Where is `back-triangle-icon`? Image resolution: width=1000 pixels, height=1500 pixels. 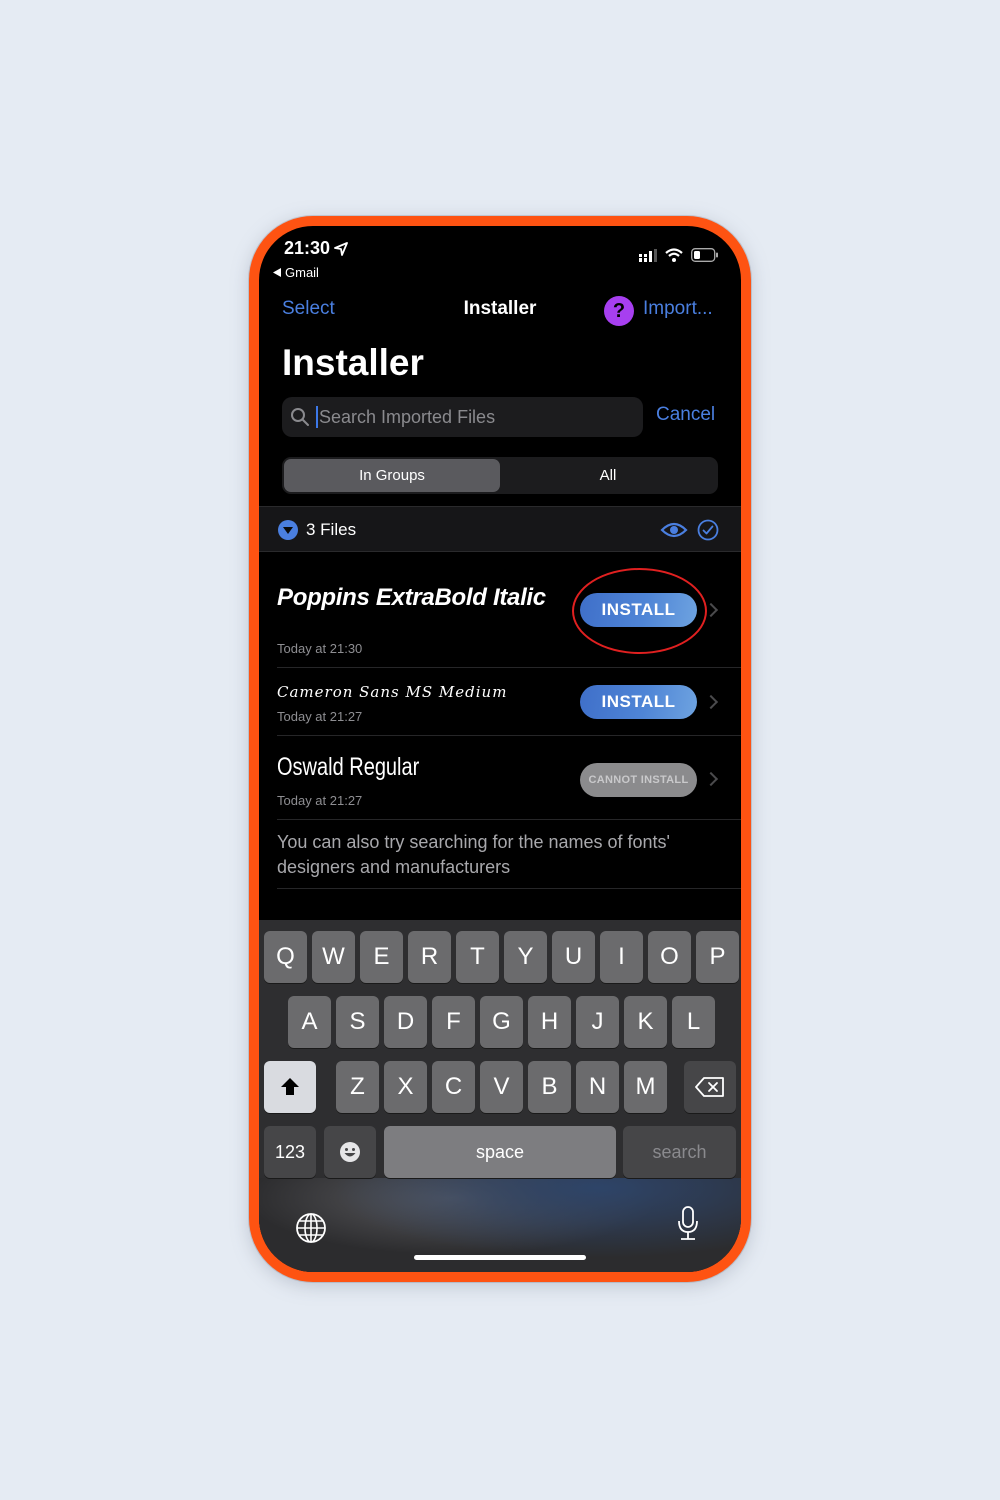
back-triangle-icon is located at coordinates (277, 272).